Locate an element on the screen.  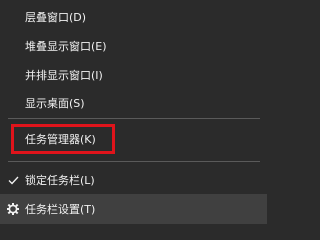
menu-item-lock-taskbar: 锁定任务栏(L) is located at coordinates (133, 180).